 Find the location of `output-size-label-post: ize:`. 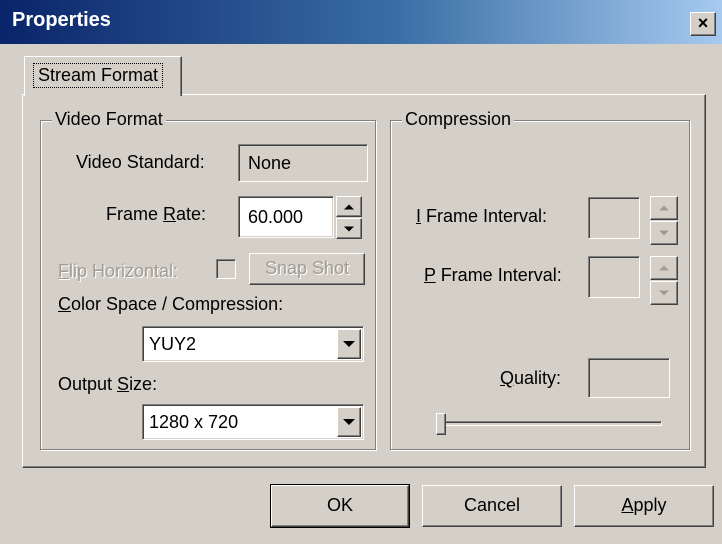

output-size-label-post: ize: is located at coordinates (143, 384).